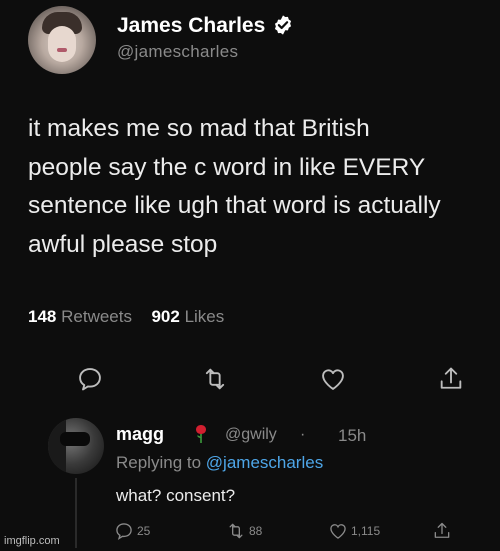 The image size is (500, 551). Describe the element at coordinates (199, 128) in the screenshot. I see `tweet-text-line: it makes me so mad that British` at that location.